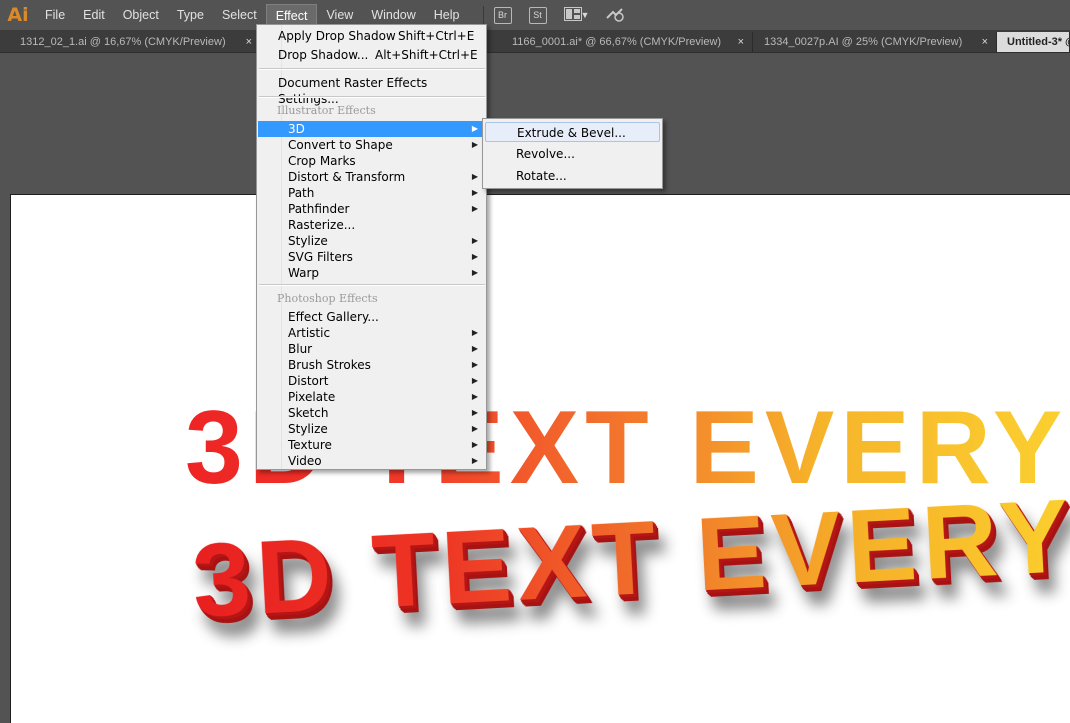 Image resolution: width=1070 pixels, height=723 pixels. I want to click on menu-item-stylize-photoshop: Stylize ▶, so click(372, 429).